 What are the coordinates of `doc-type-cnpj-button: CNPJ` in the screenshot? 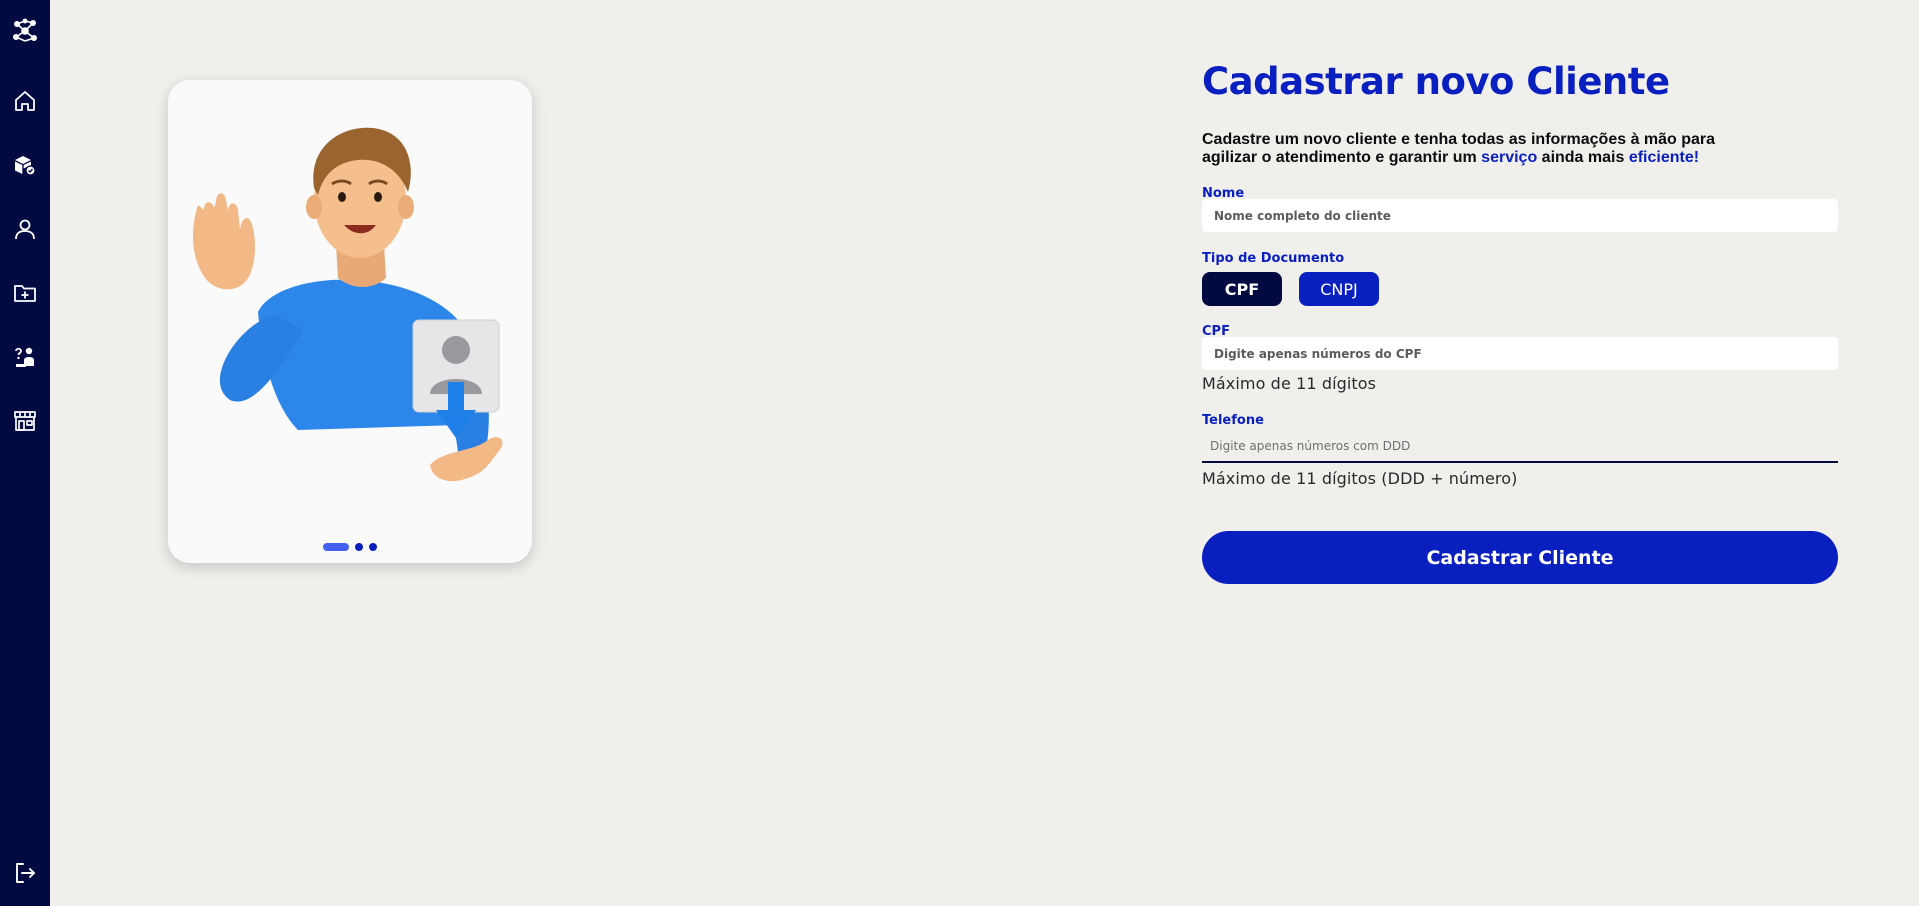 It's located at (1339, 289).